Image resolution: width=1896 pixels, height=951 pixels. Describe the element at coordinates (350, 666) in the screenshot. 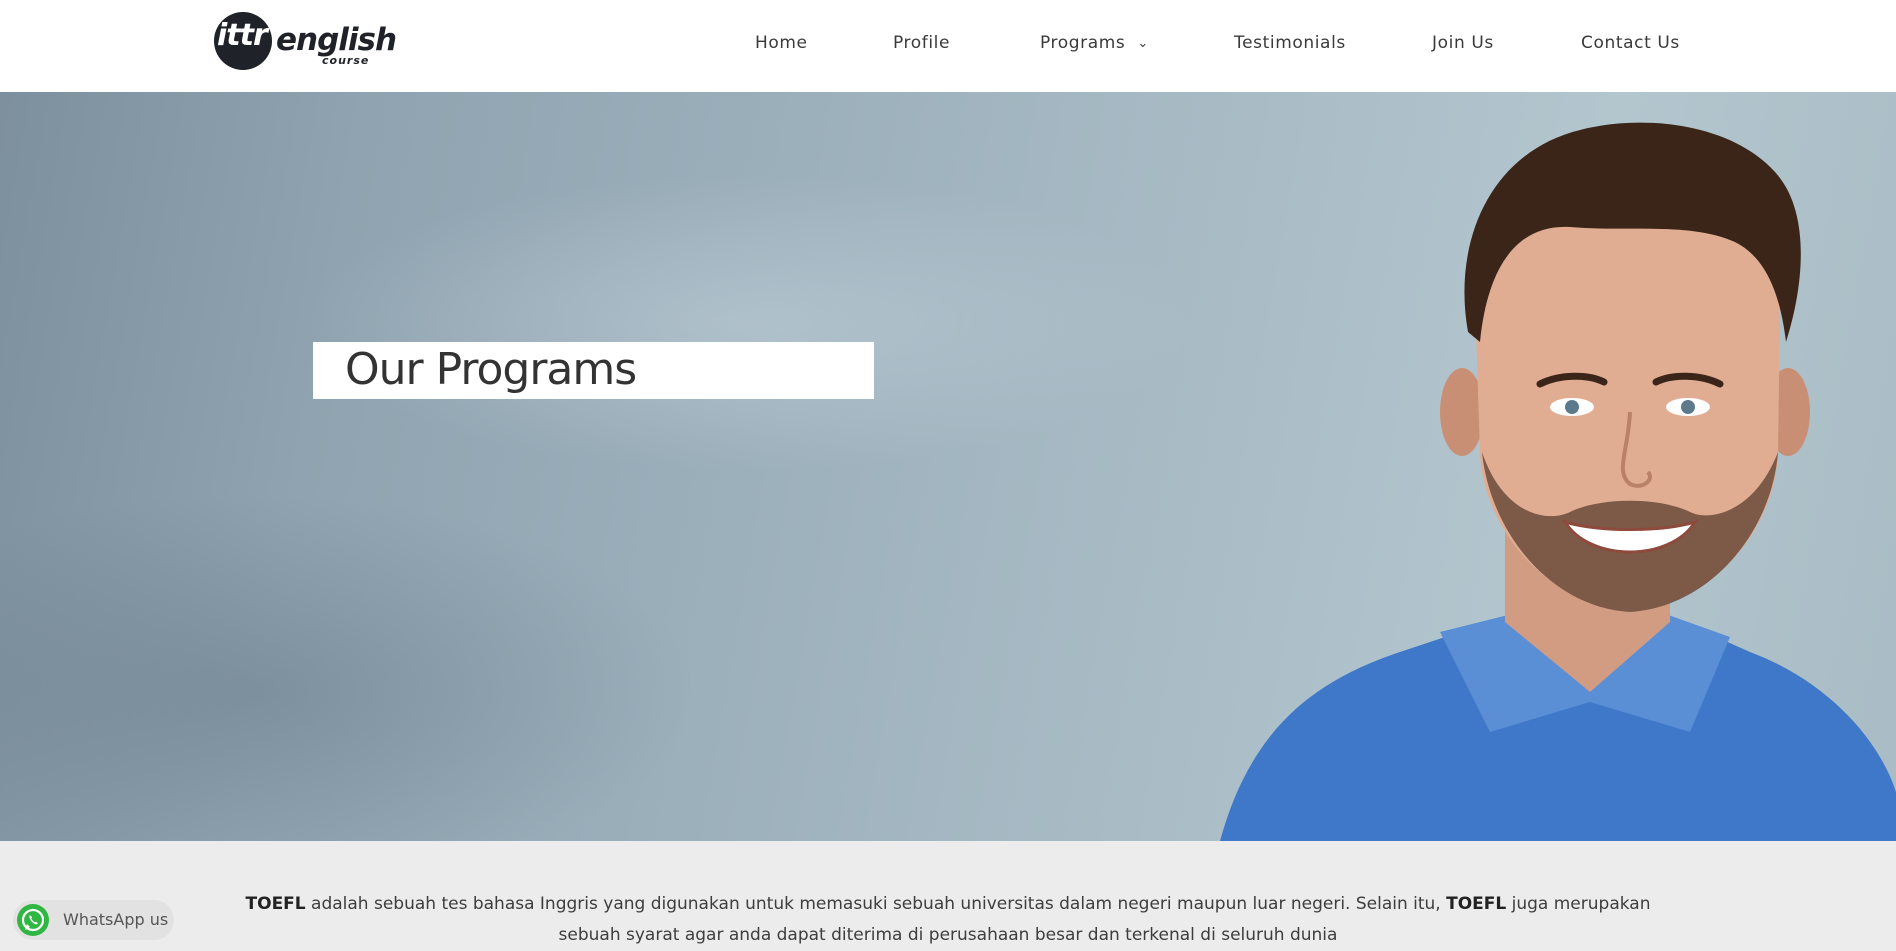

I see `hero-shadow` at that location.